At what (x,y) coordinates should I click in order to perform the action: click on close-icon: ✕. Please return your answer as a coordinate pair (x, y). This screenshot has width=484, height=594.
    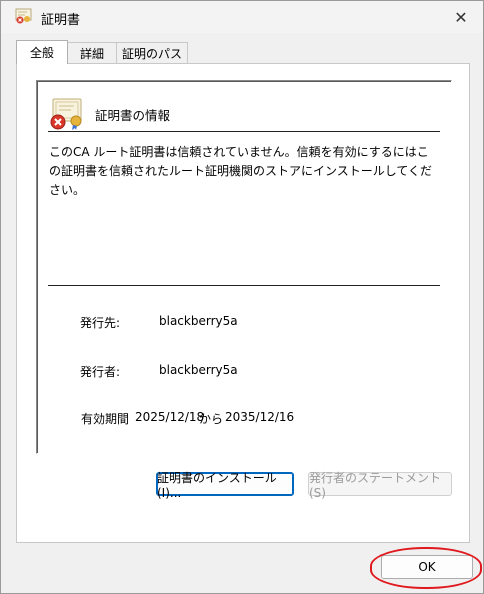
    Looking at the image, I should click on (461, 17).